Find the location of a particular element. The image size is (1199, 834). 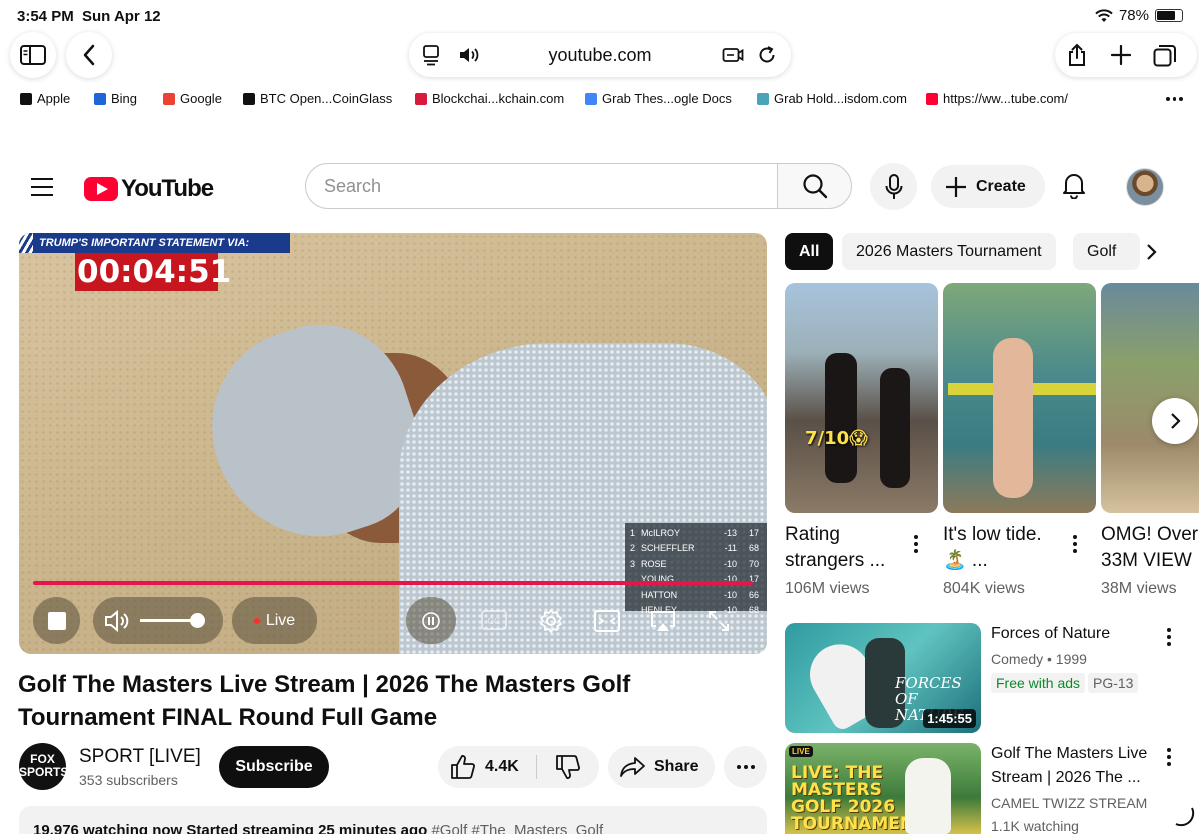

volume-control is located at coordinates (158, 620).